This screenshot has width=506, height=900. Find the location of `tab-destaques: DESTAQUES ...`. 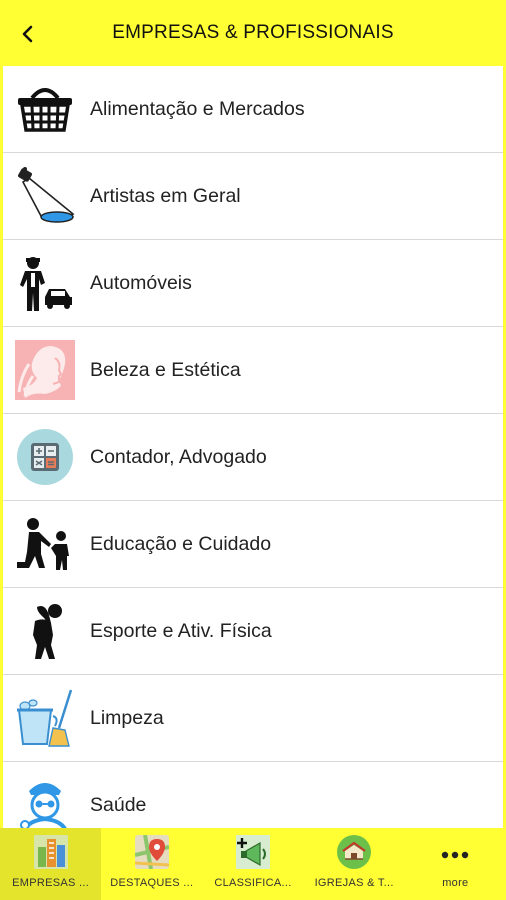

tab-destaques: DESTAQUES ... is located at coordinates (151, 864).